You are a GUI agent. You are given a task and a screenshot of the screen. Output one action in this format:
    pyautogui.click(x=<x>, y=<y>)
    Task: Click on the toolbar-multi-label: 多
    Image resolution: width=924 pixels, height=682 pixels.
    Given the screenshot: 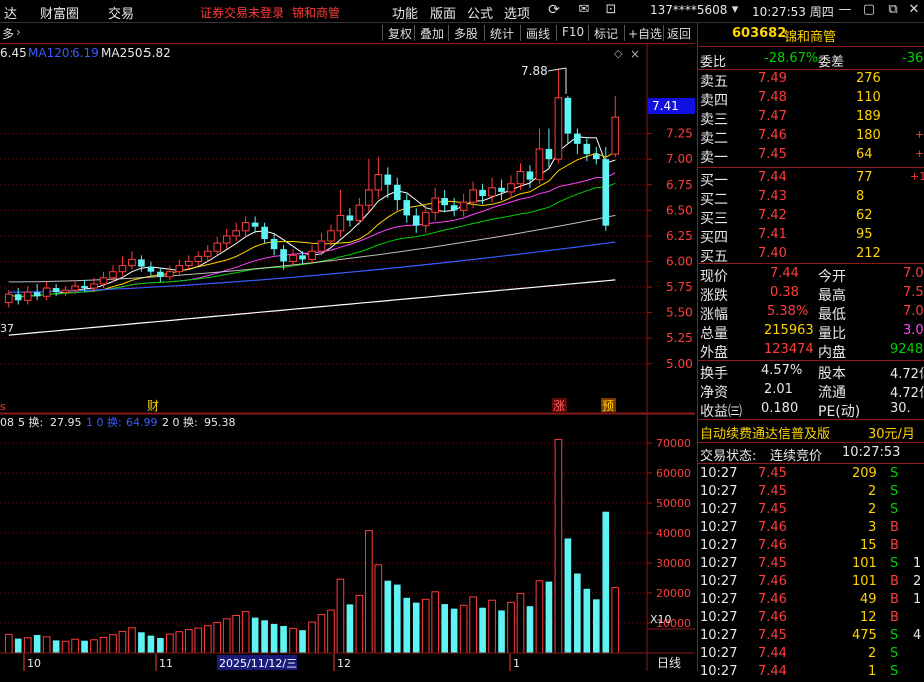 What is the action you would take?
    pyautogui.click(x=8, y=33)
    